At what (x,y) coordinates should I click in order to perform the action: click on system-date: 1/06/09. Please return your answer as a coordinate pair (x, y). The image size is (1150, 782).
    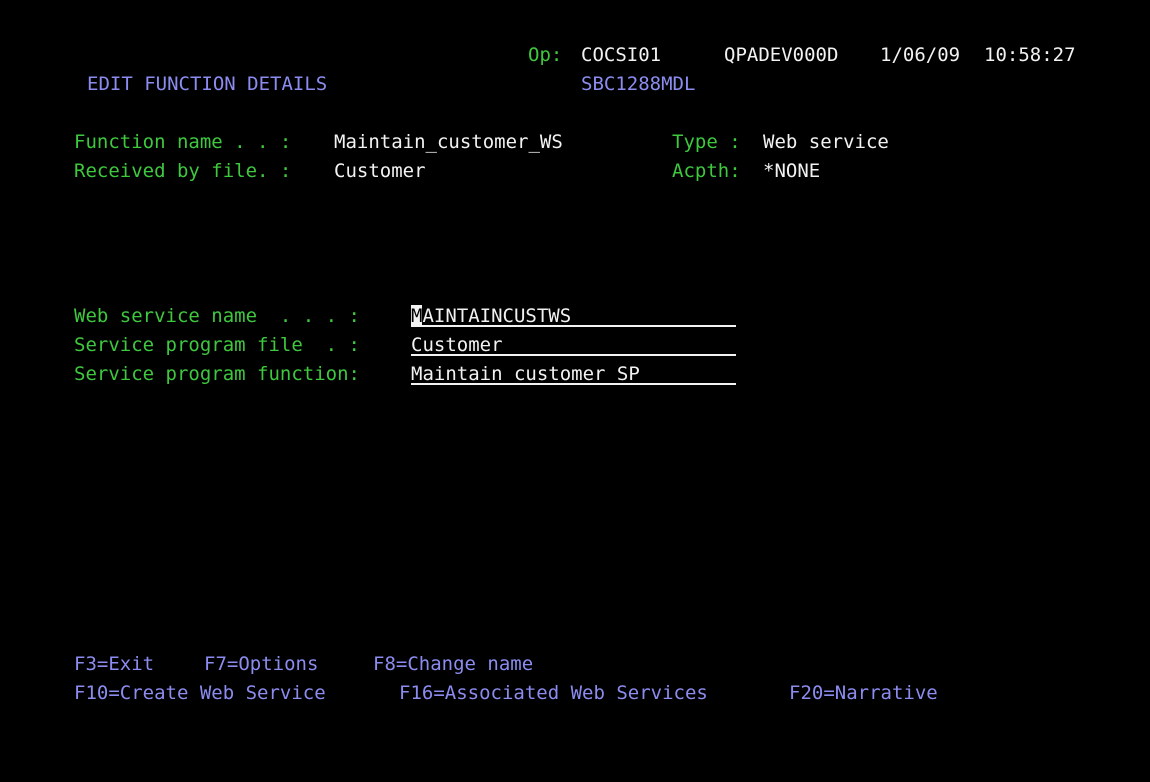
    Looking at the image, I should click on (920, 55).